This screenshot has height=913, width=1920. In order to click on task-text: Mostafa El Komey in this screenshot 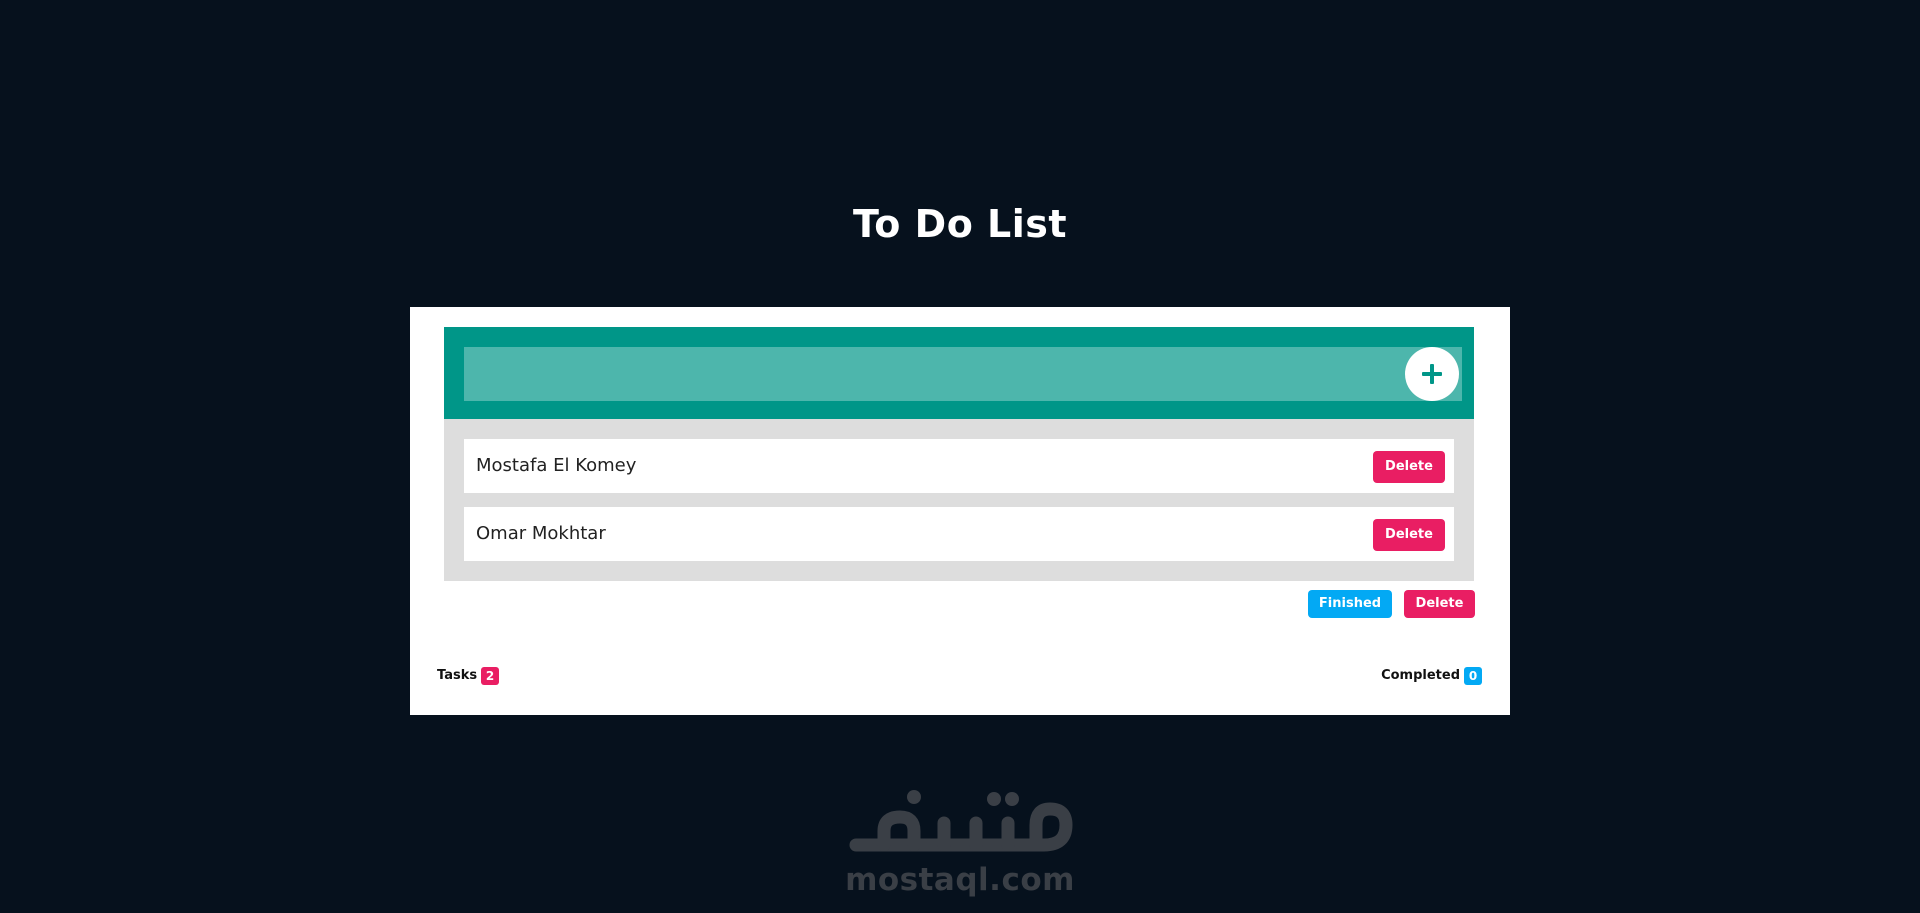, I will do `click(556, 466)`.